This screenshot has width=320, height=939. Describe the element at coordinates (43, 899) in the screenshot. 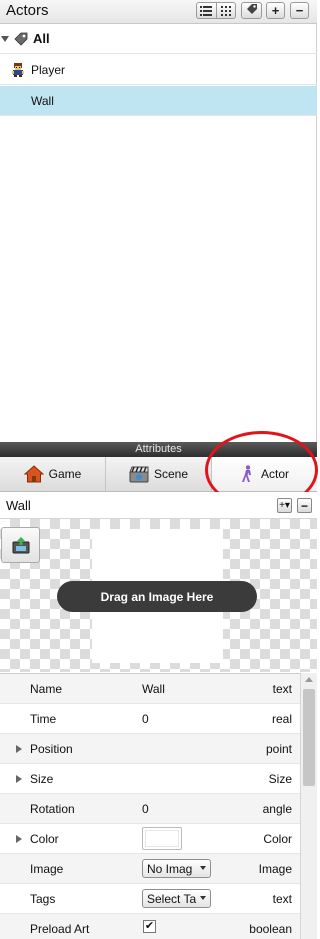

I see `attr-name: Tags` at that location.